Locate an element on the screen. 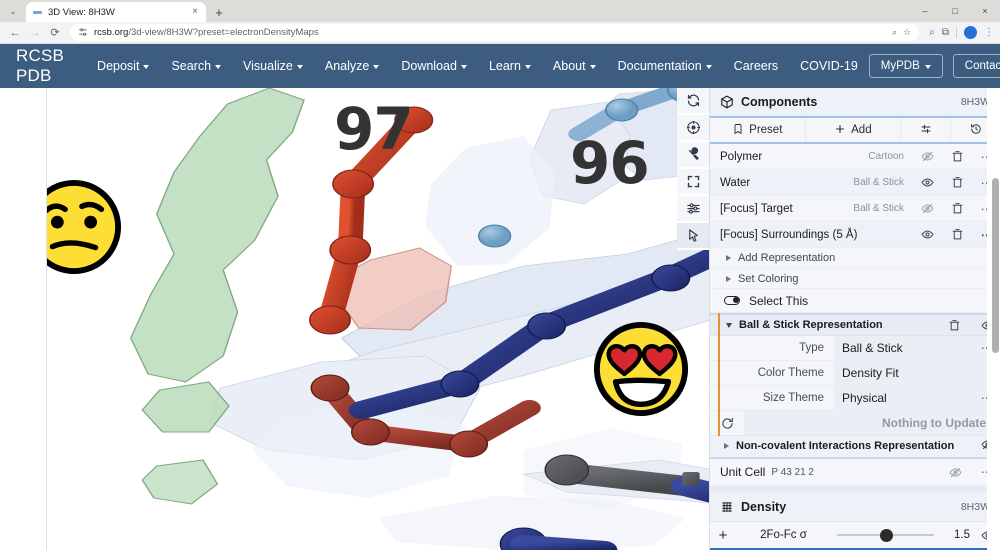  add-channel-icon: + is located at coordinates (723, 535).